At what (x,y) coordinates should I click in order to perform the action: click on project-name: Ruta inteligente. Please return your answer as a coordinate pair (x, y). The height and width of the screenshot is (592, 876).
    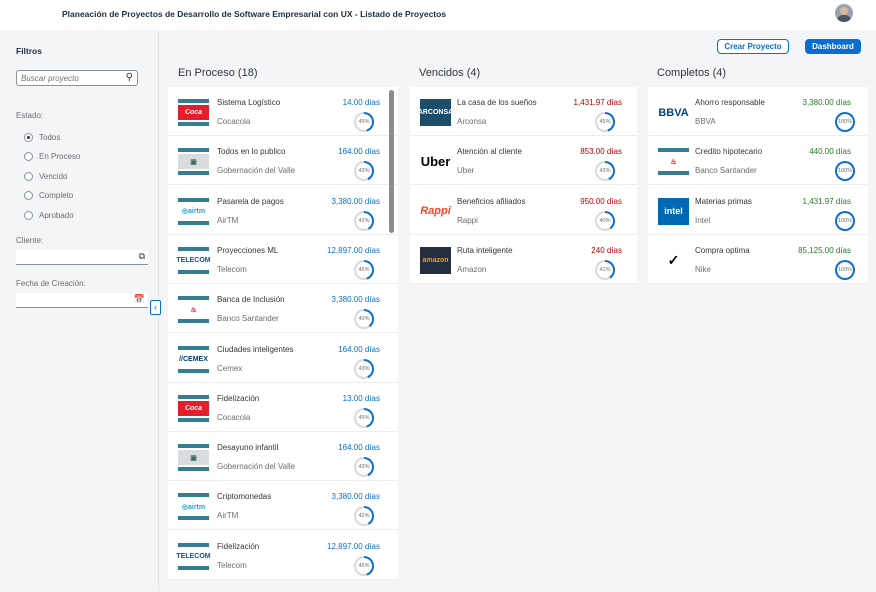
    Looking at the image, I should click on (485, 250).